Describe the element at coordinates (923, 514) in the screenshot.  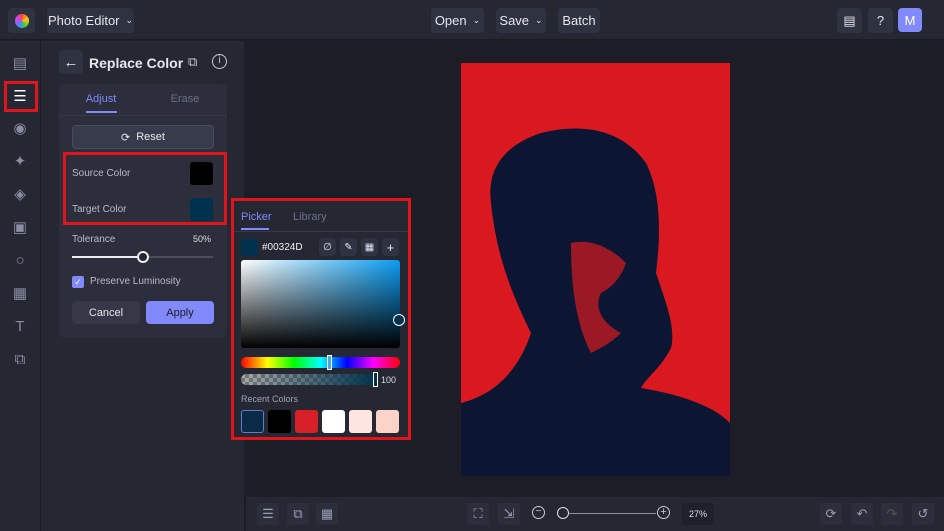
I see `history-icon: ↺` at that location.